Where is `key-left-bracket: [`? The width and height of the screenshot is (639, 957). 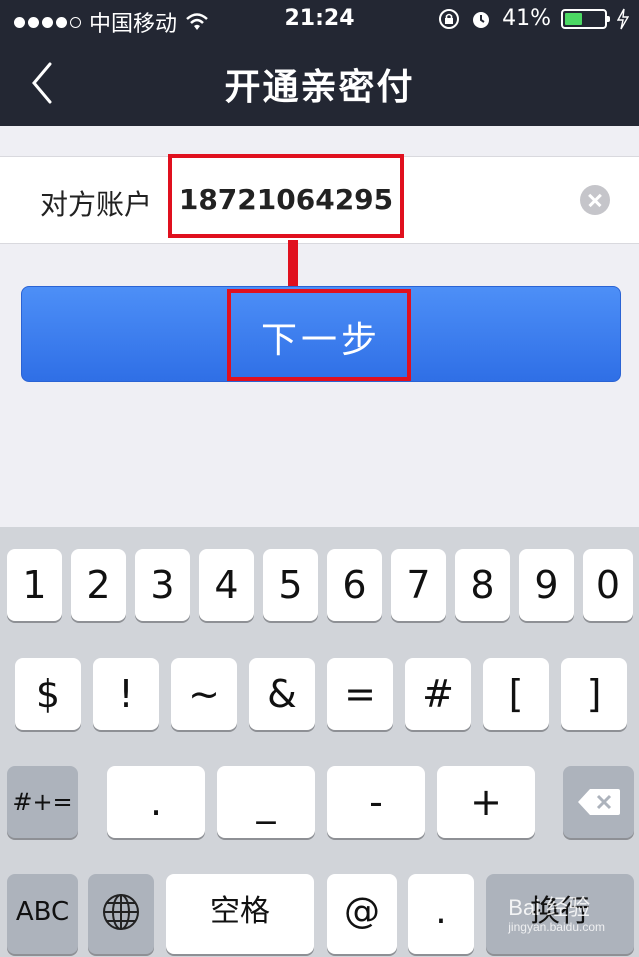
key-left-bracket: [ is located at coordinates (516, 694).